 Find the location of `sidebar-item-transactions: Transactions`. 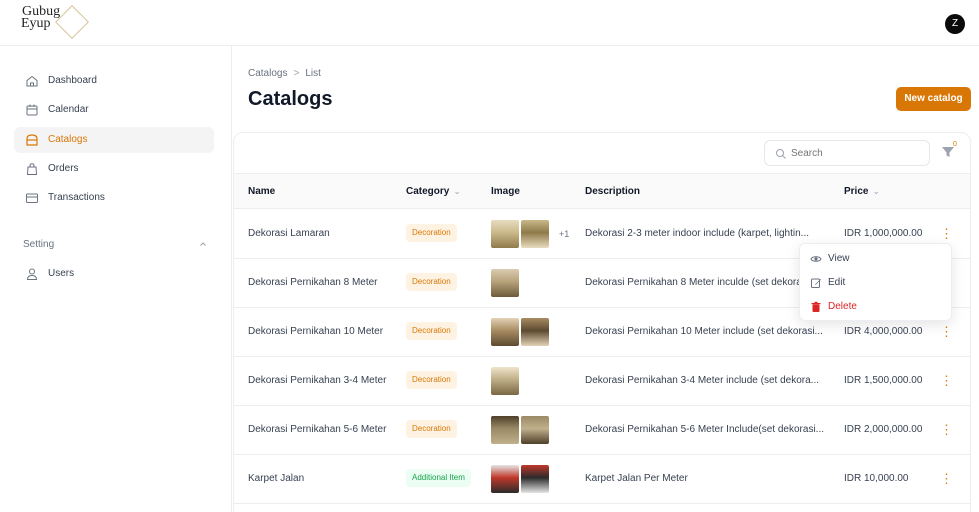

sidebar-item-transactions: Transactions is located at coordinates (114, 198).